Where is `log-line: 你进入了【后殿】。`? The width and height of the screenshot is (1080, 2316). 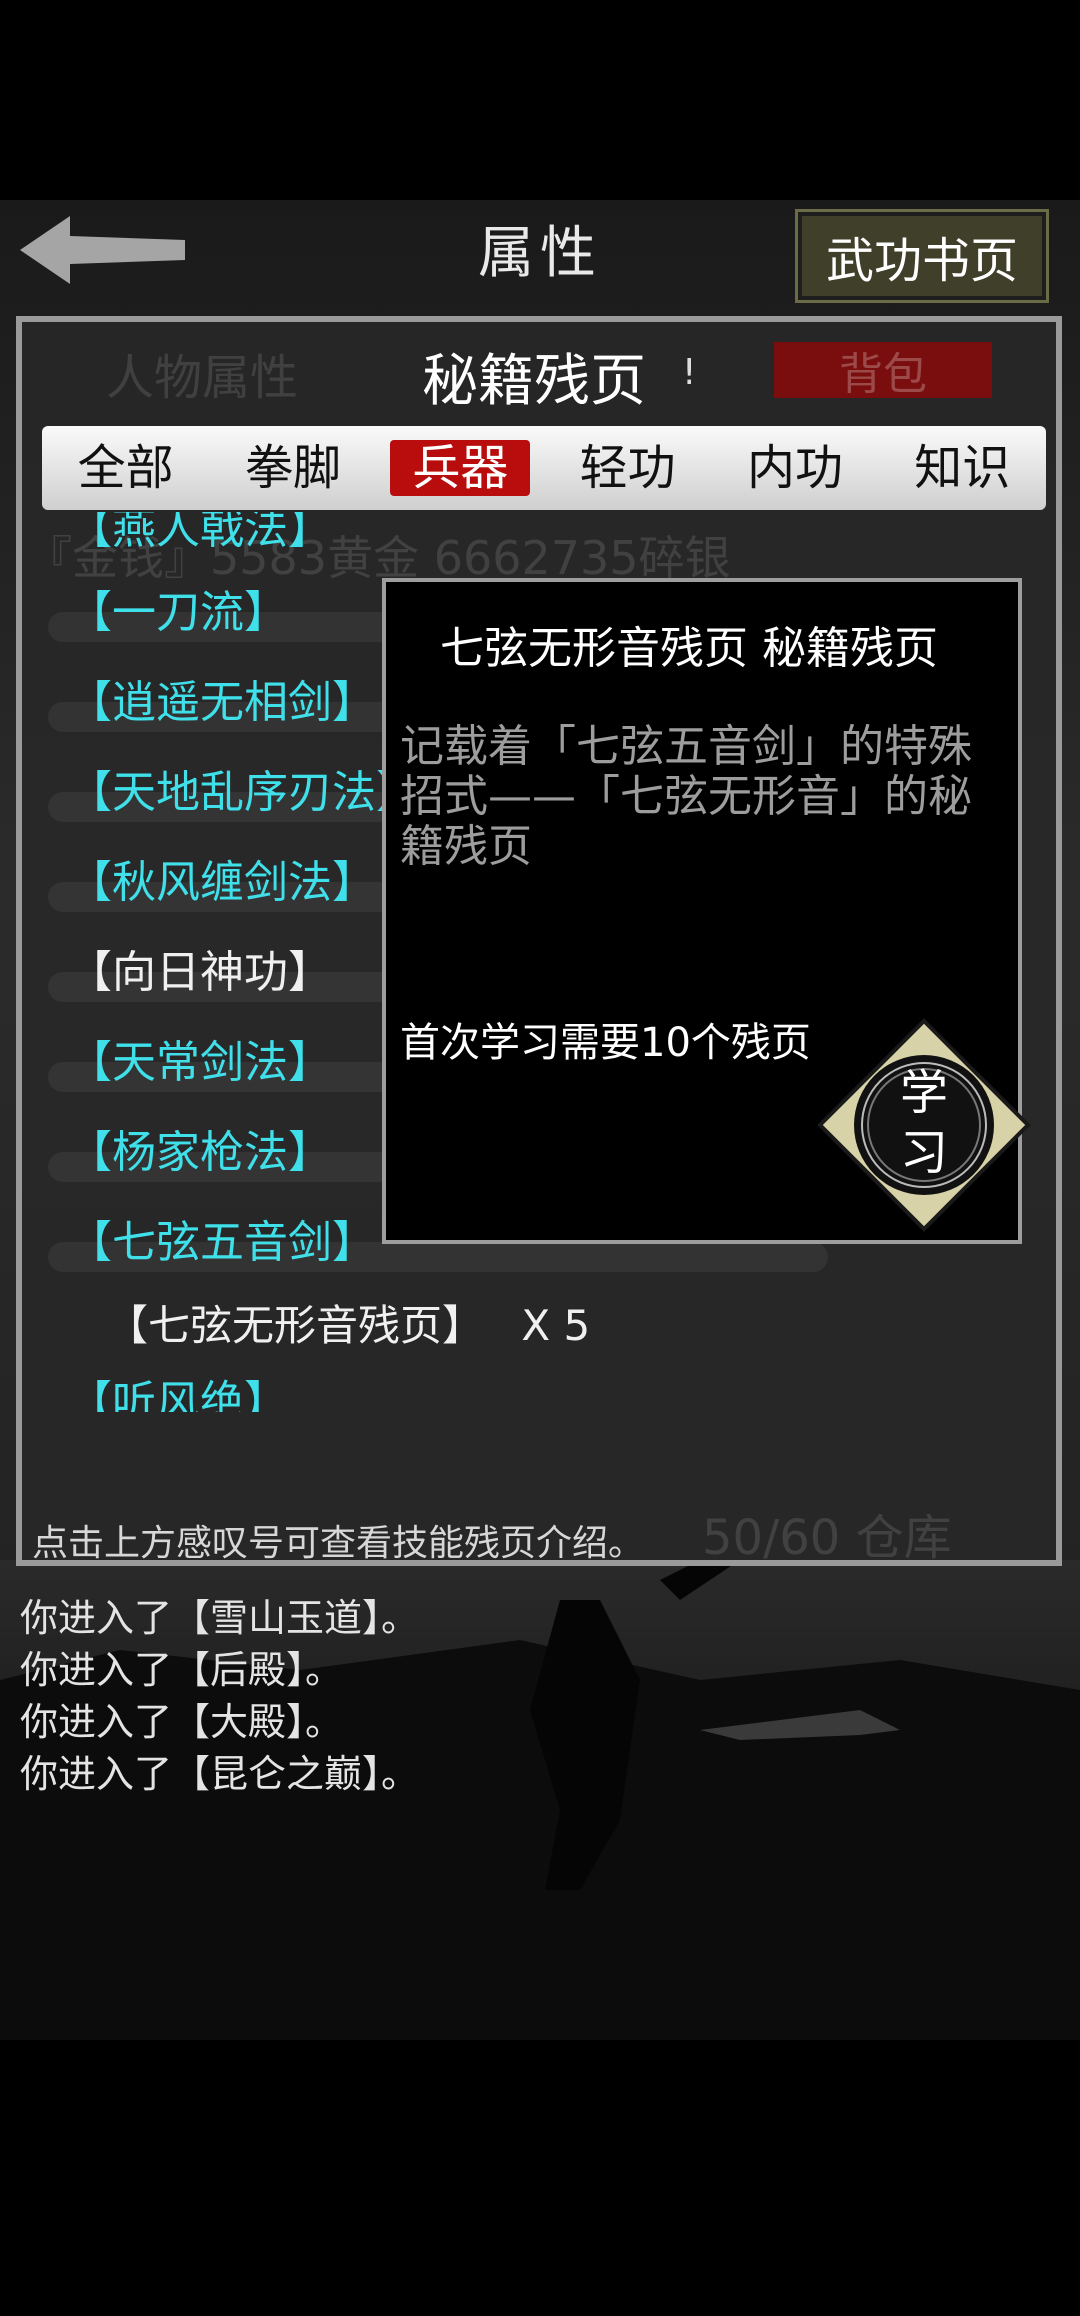 log-line: 你进入了【后殿】。 is located at coordinates (182, 1670).